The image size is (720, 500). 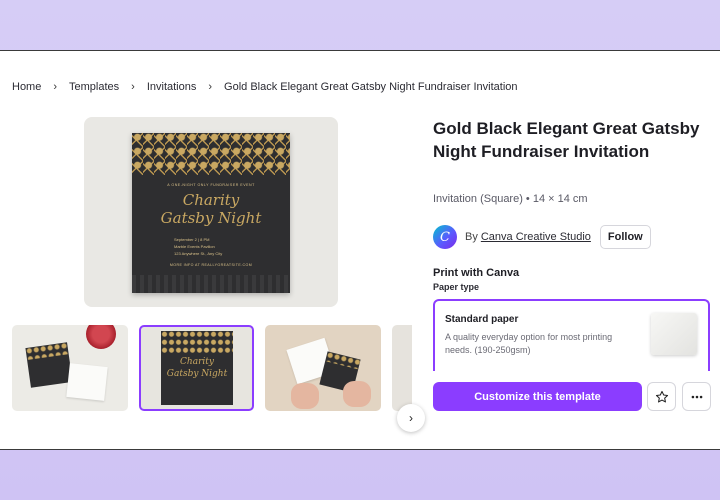 I want to click on star-icon, so click(x=661, y=396).